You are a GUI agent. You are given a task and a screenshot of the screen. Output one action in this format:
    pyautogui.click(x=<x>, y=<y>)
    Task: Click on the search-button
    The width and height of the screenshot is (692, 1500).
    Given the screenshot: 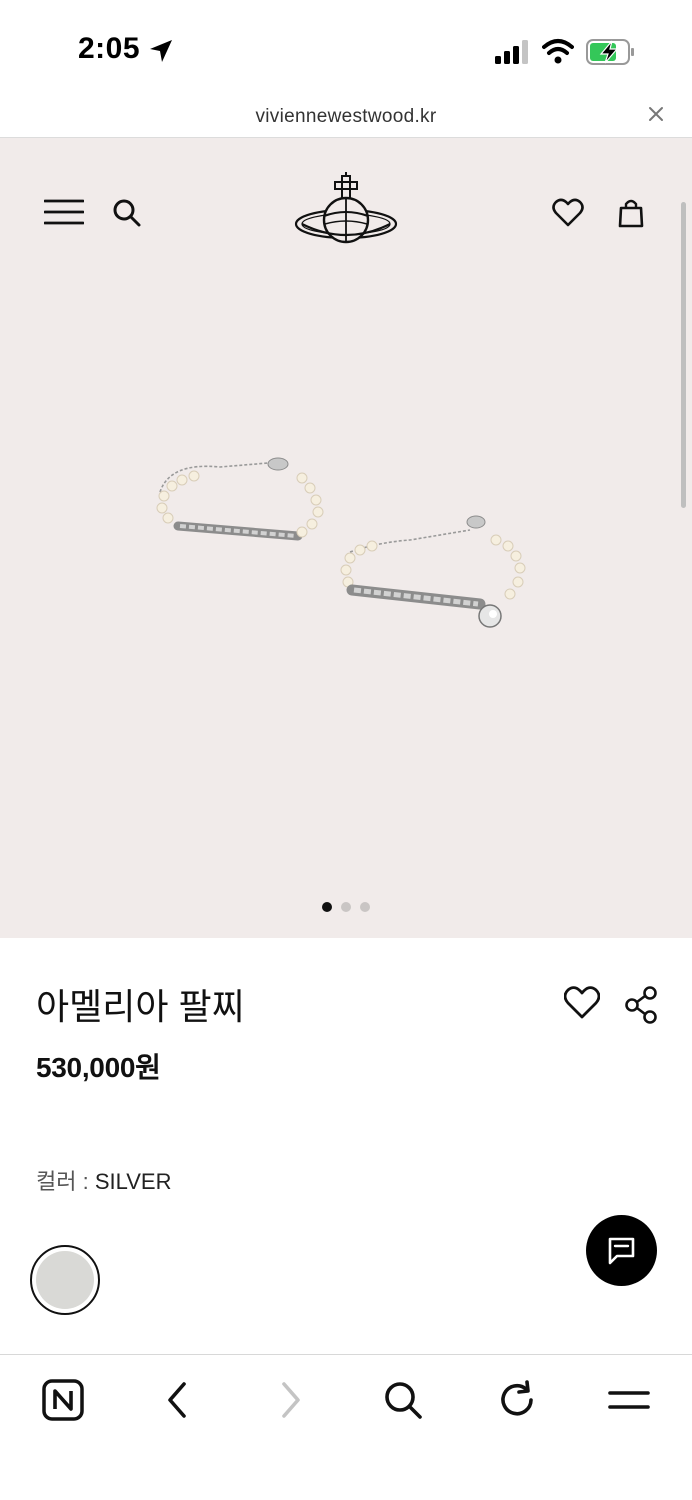 What is the action you would take?
    pyautogui.click(x=403, y=1400)
    